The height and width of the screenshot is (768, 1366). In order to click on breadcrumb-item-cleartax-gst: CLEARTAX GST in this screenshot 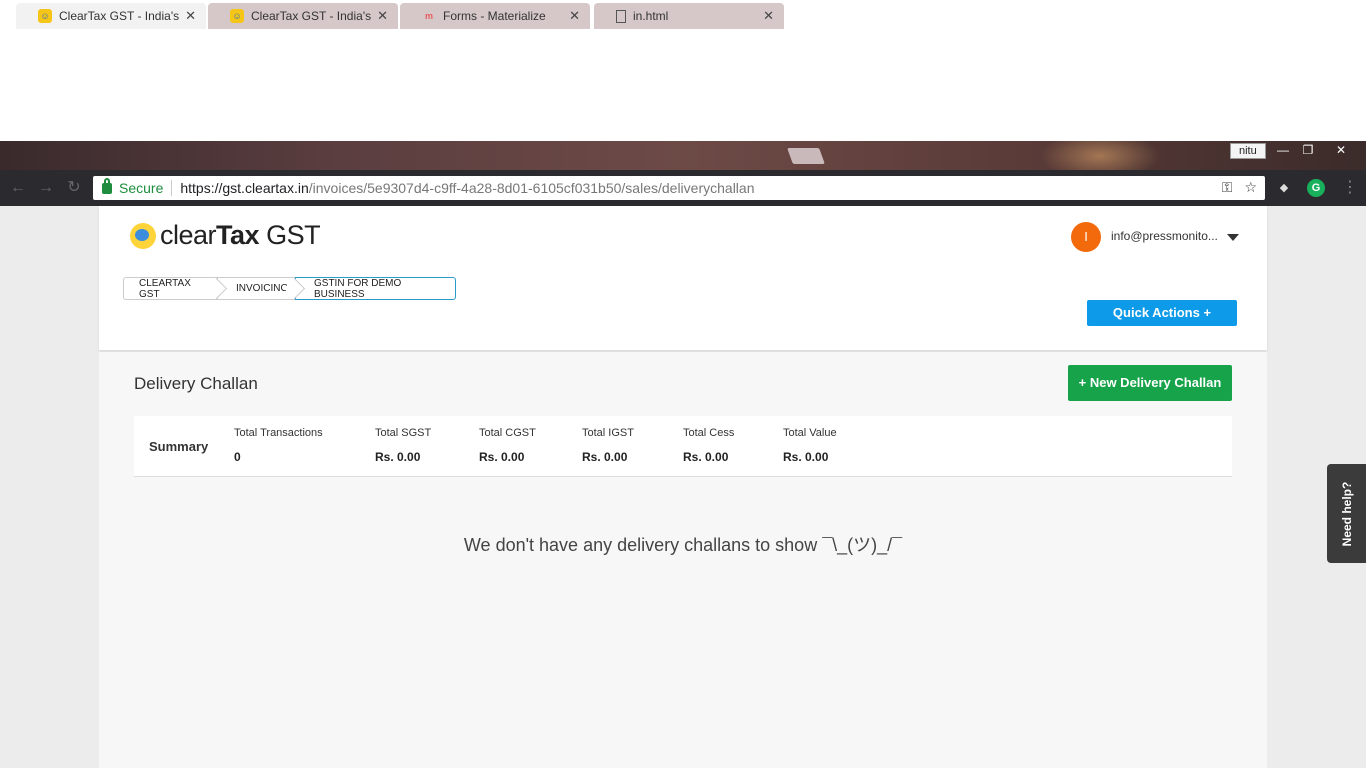, I will do `click(175, 288)`.